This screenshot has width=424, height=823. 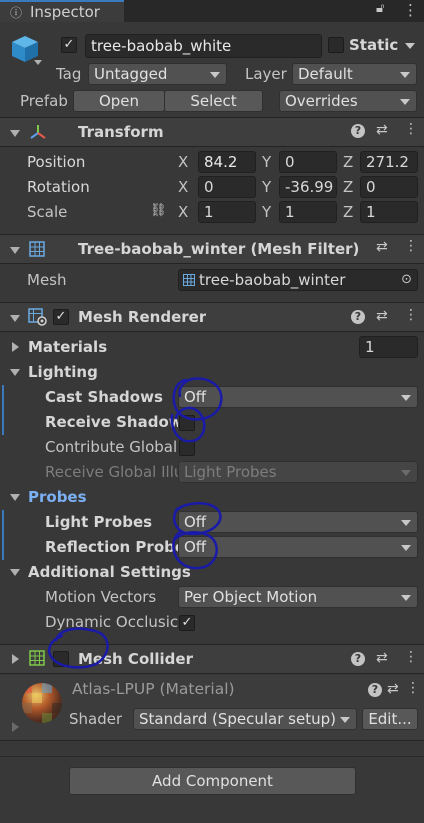 What do you see at coordinates (227, 187) in the screenshot?
I see `rotation-x-field: 0` at bounding box center [227, 187].